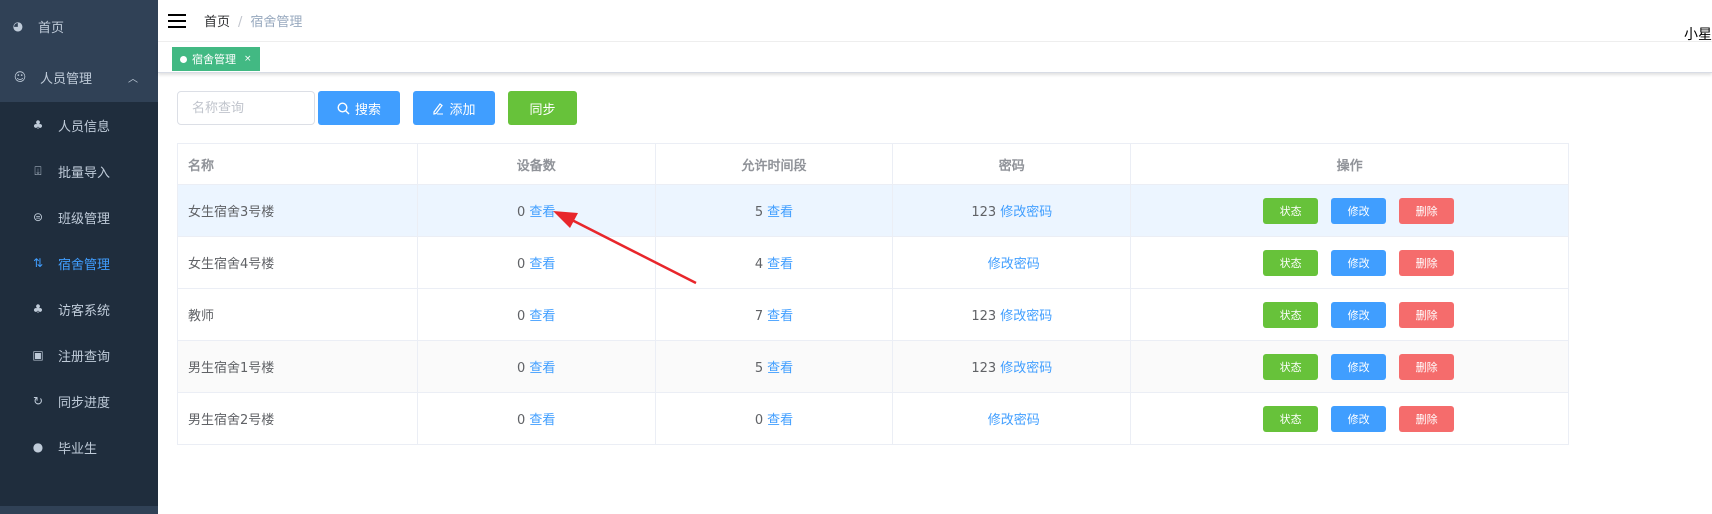  What do you see at coordinates (297, 164) in the screenshot?
I see `column-header: 名称` at bounding box center [297, 164].